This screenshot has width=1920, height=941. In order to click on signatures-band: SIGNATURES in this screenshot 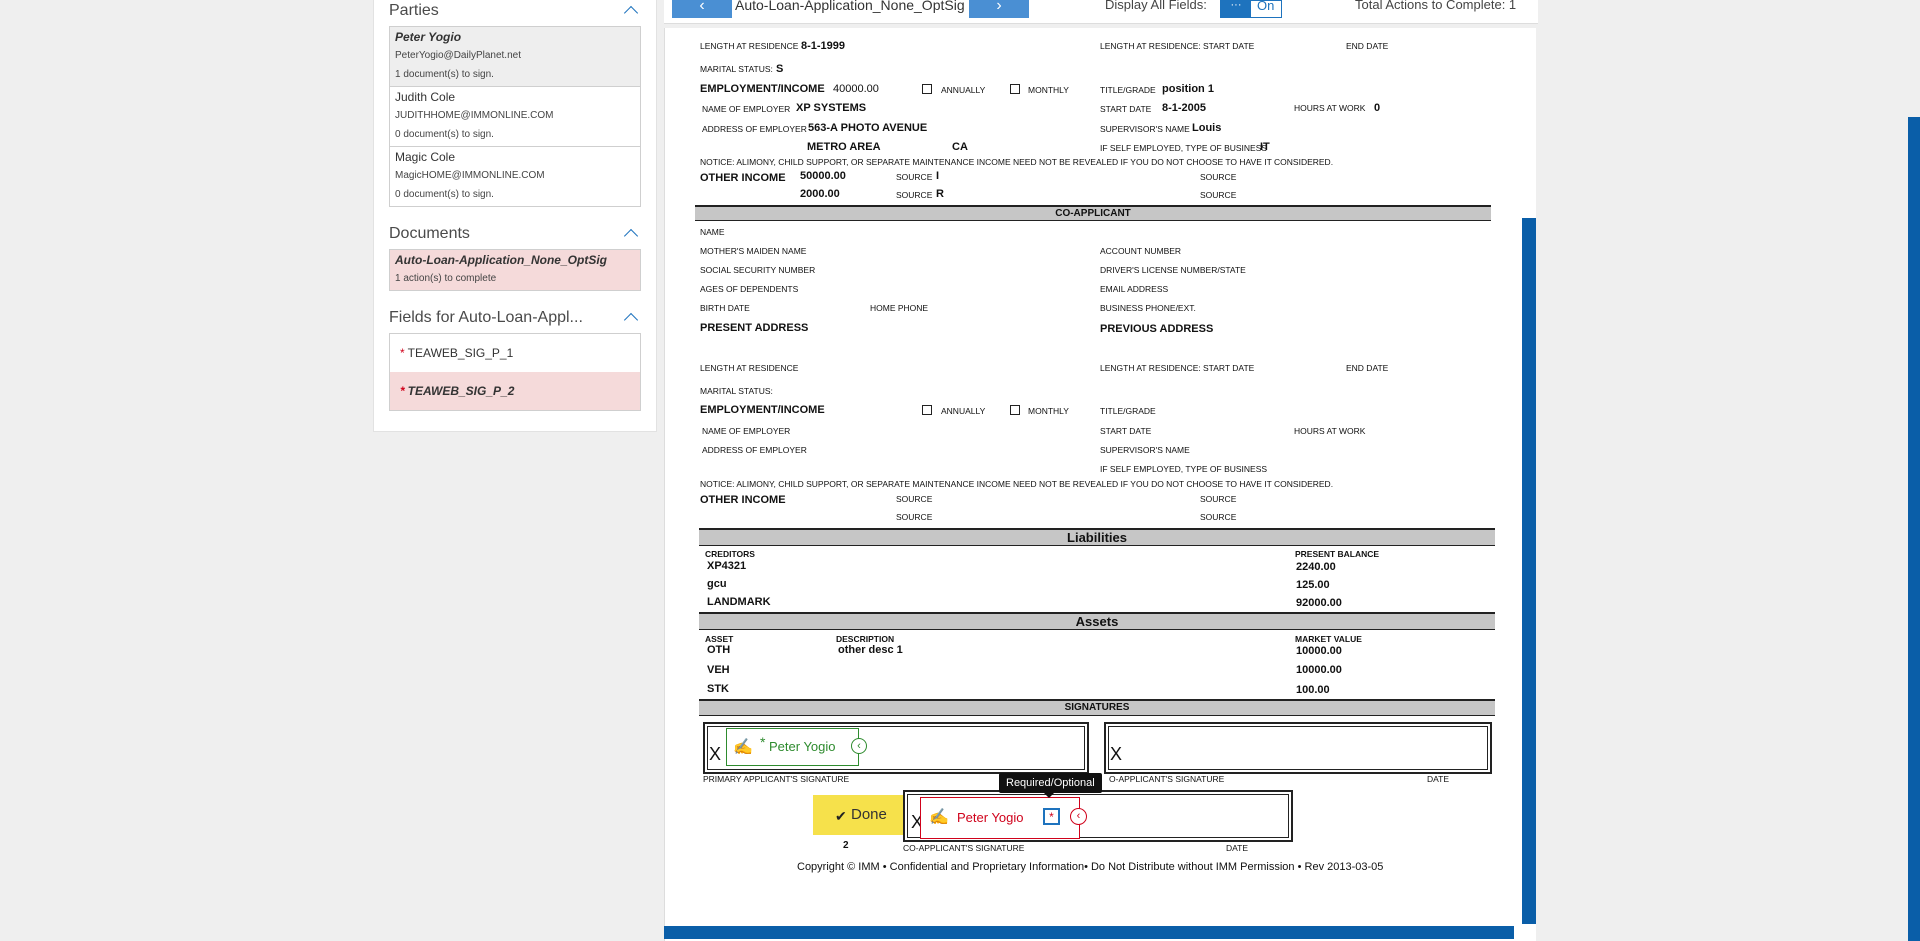, I will do `click(1097, 707)`.